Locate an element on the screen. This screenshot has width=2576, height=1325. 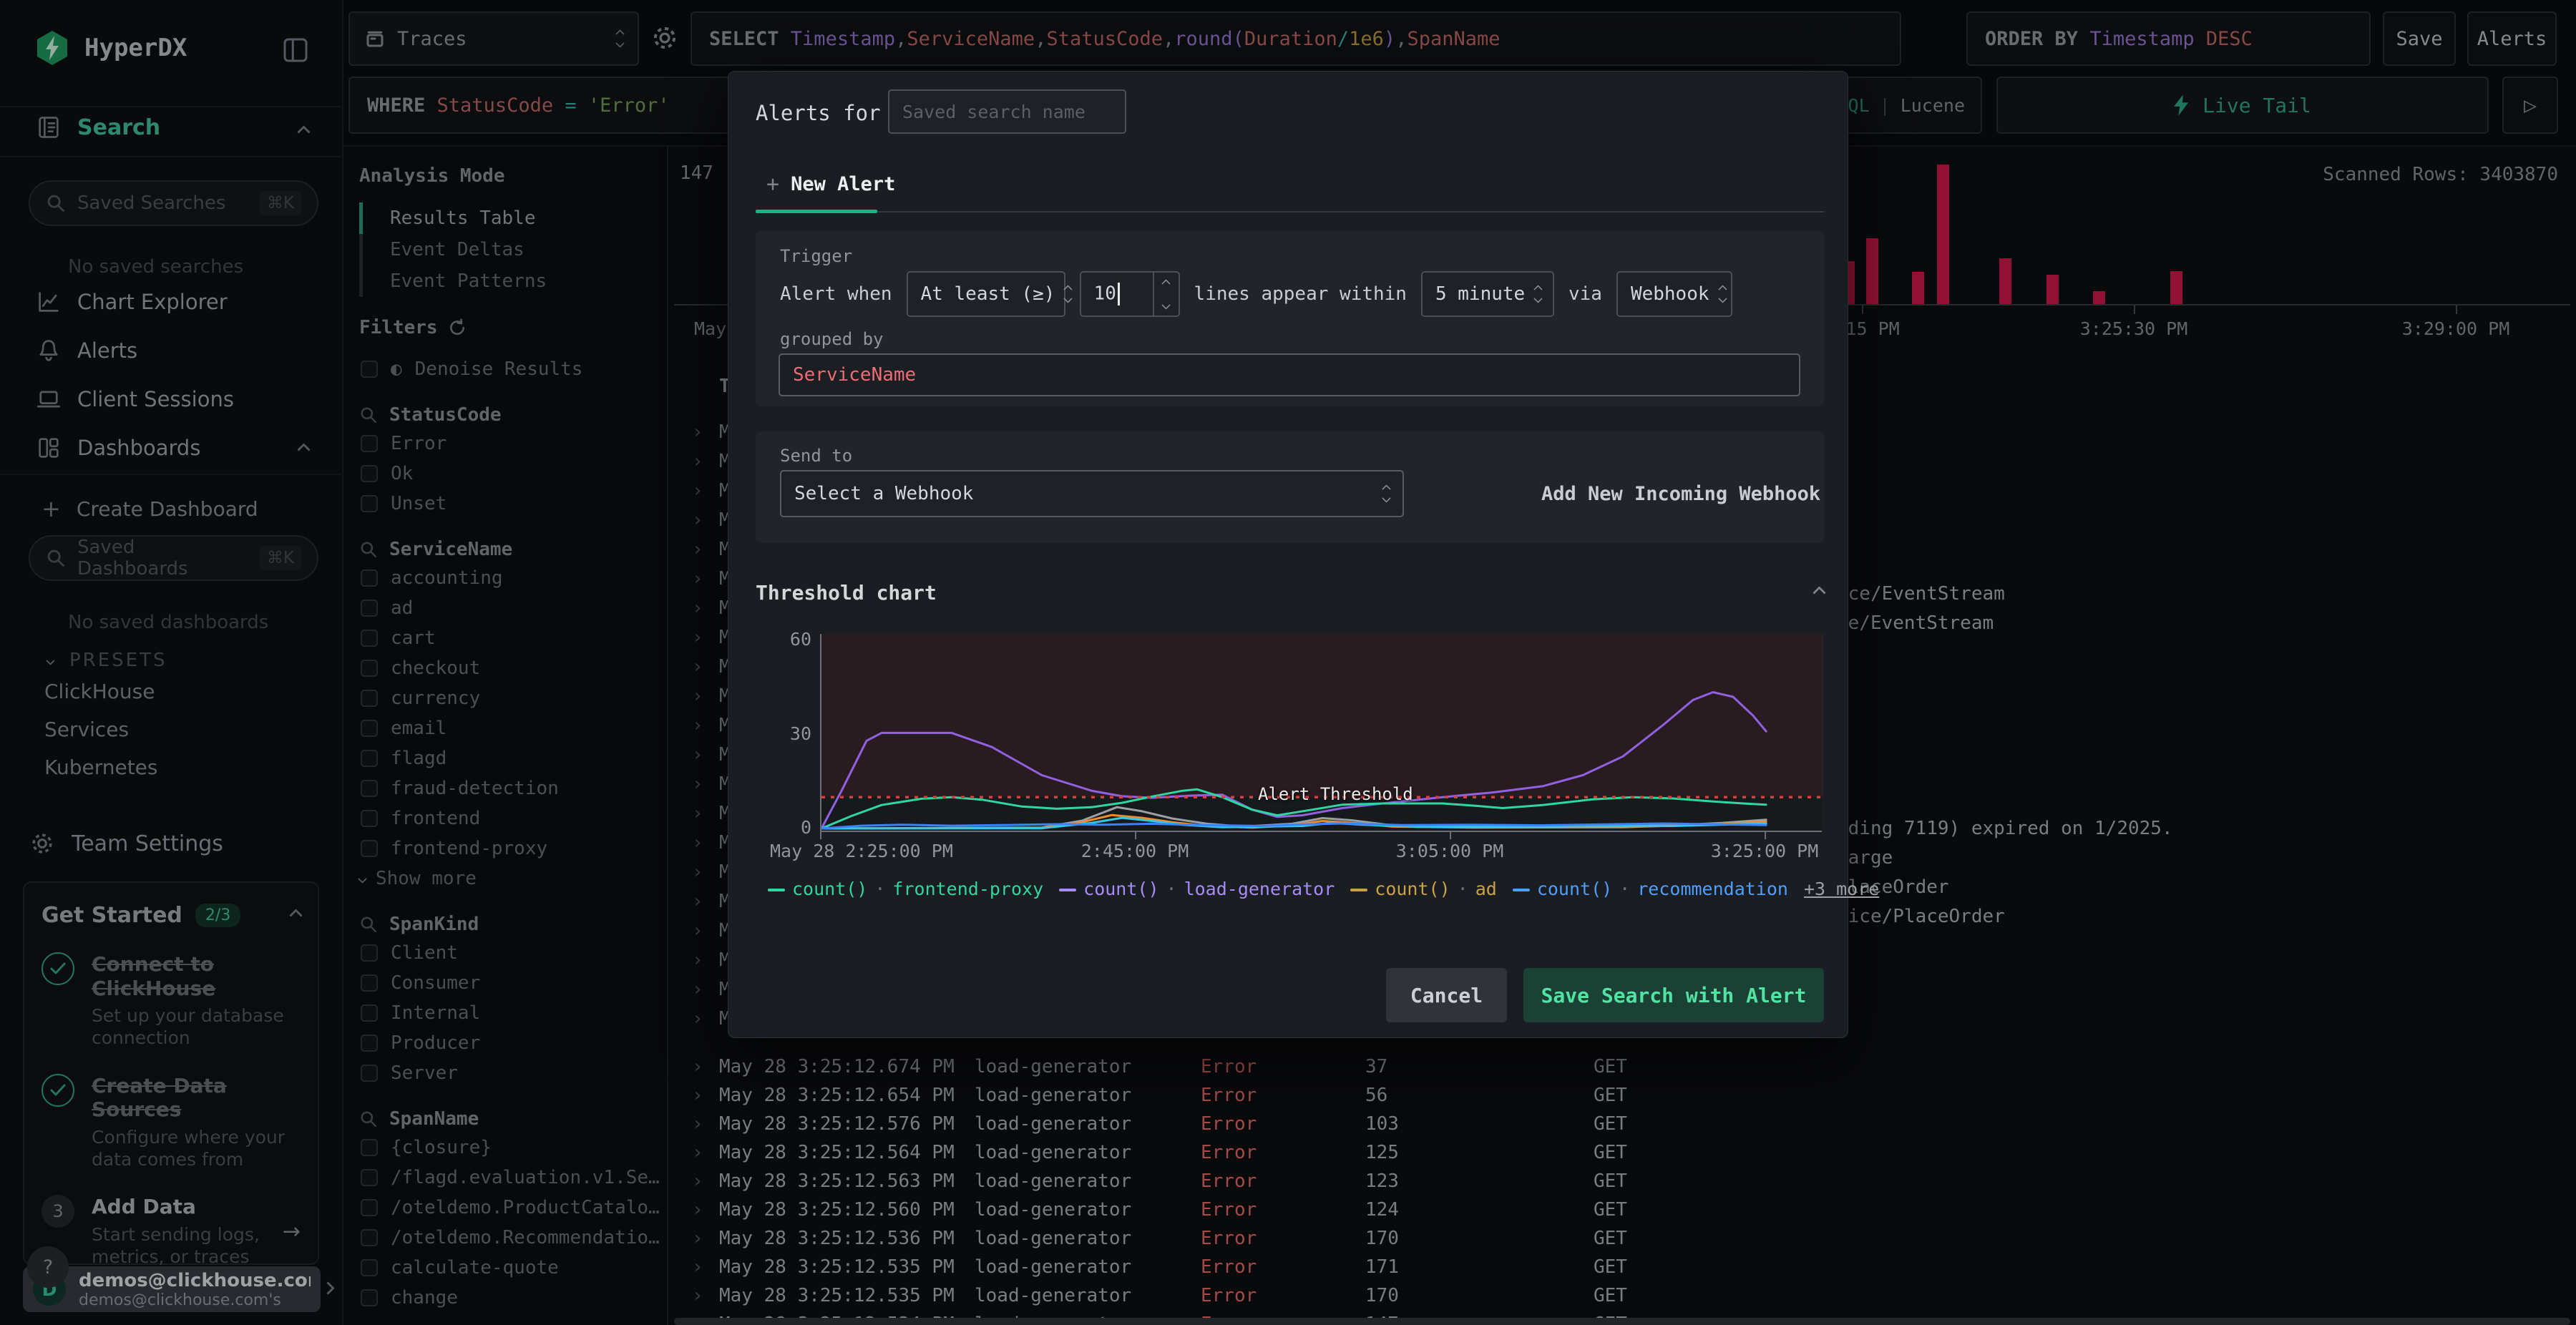
channel-select: Webhook is located at coordinates (1674, 294).